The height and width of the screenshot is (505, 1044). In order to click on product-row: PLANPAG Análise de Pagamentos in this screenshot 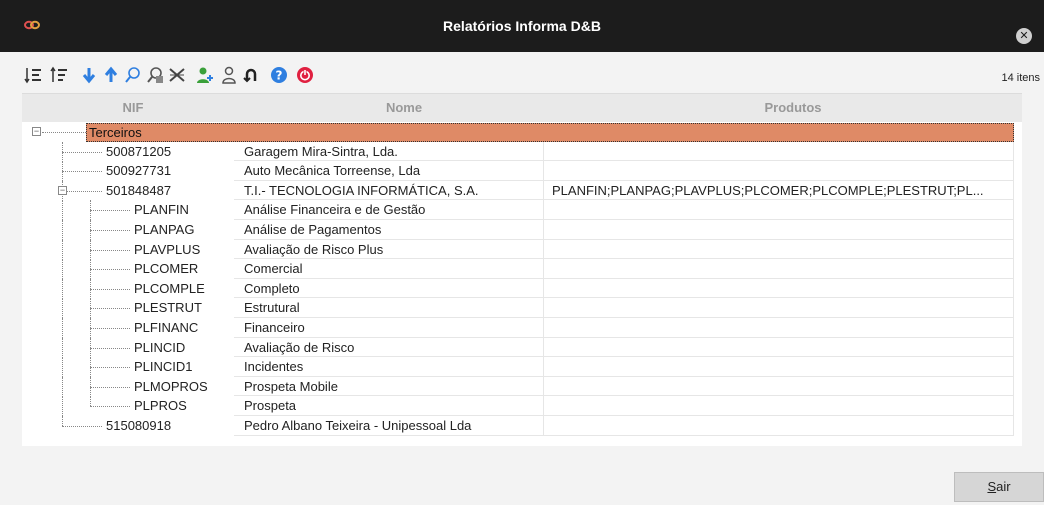, I will do `click(522, 229)`.